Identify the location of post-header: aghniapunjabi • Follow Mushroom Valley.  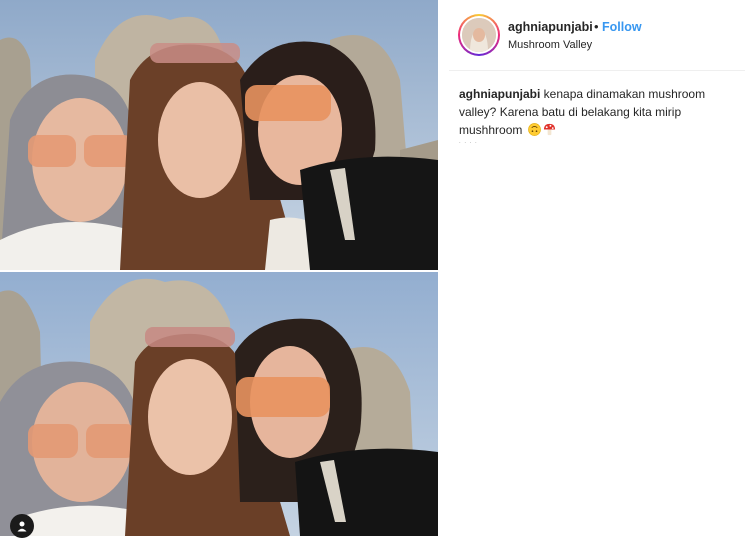
(597, 34).